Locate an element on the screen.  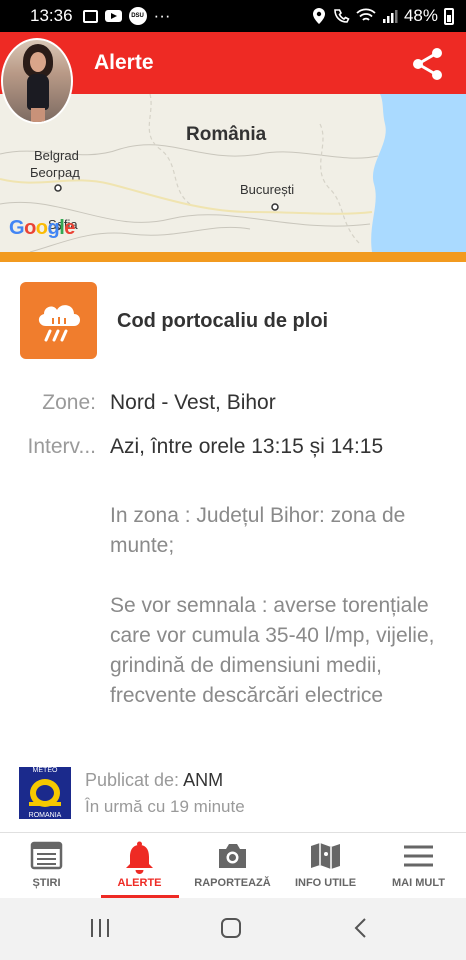
meteo-romania-logo: METEO ROMANIA is located at coordinates (45, 793).